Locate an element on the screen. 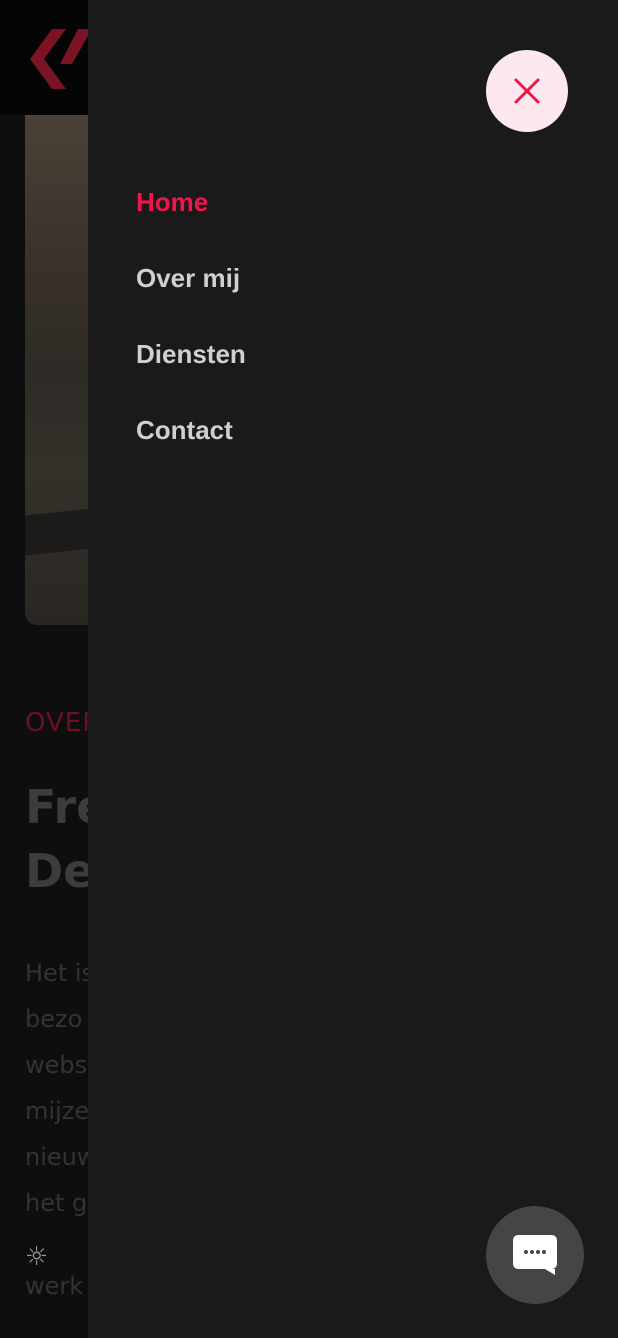  close-icon is located at coordinates (527, 91).